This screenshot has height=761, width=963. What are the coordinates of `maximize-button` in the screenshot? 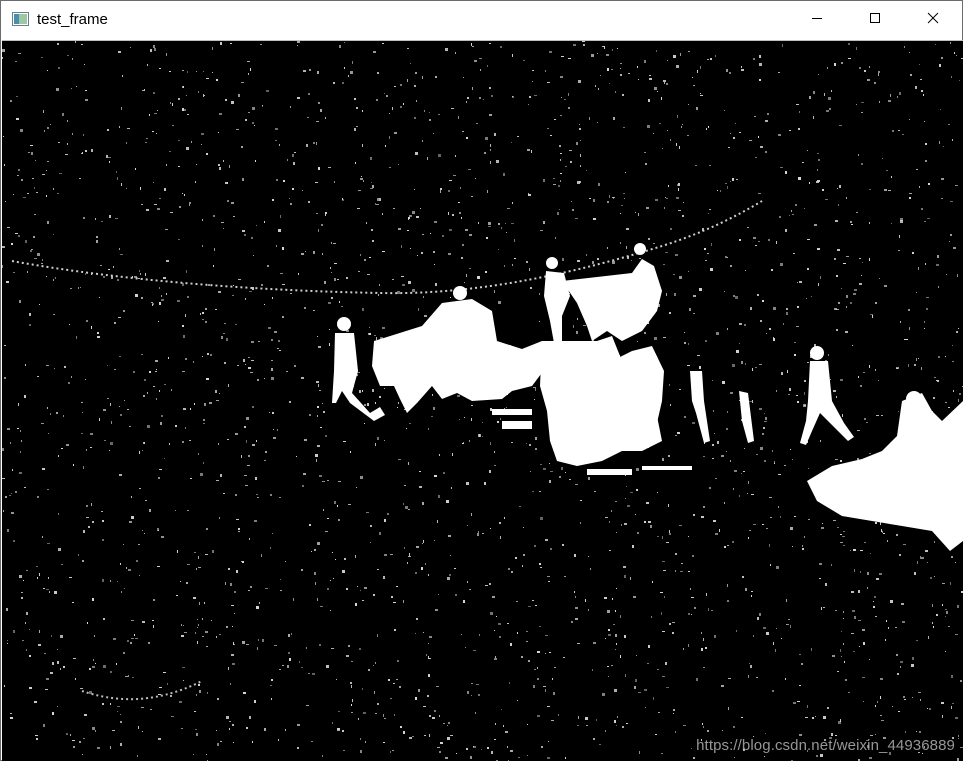 It's located at (875, 20).